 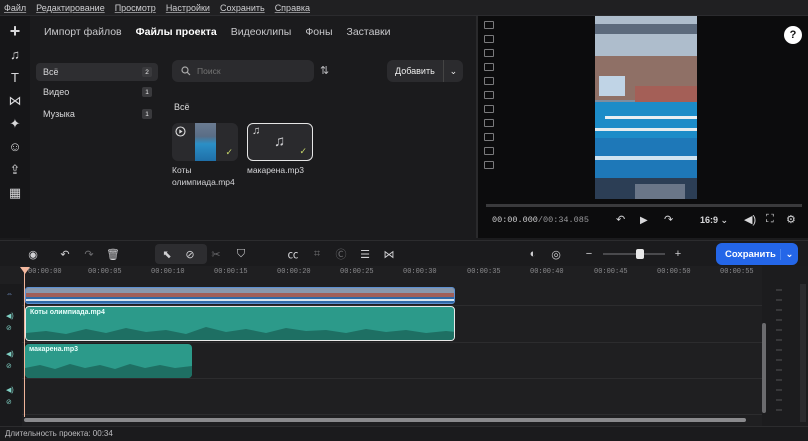 I want to click on captions-icon: ㏄, so click(x=293, y=254).